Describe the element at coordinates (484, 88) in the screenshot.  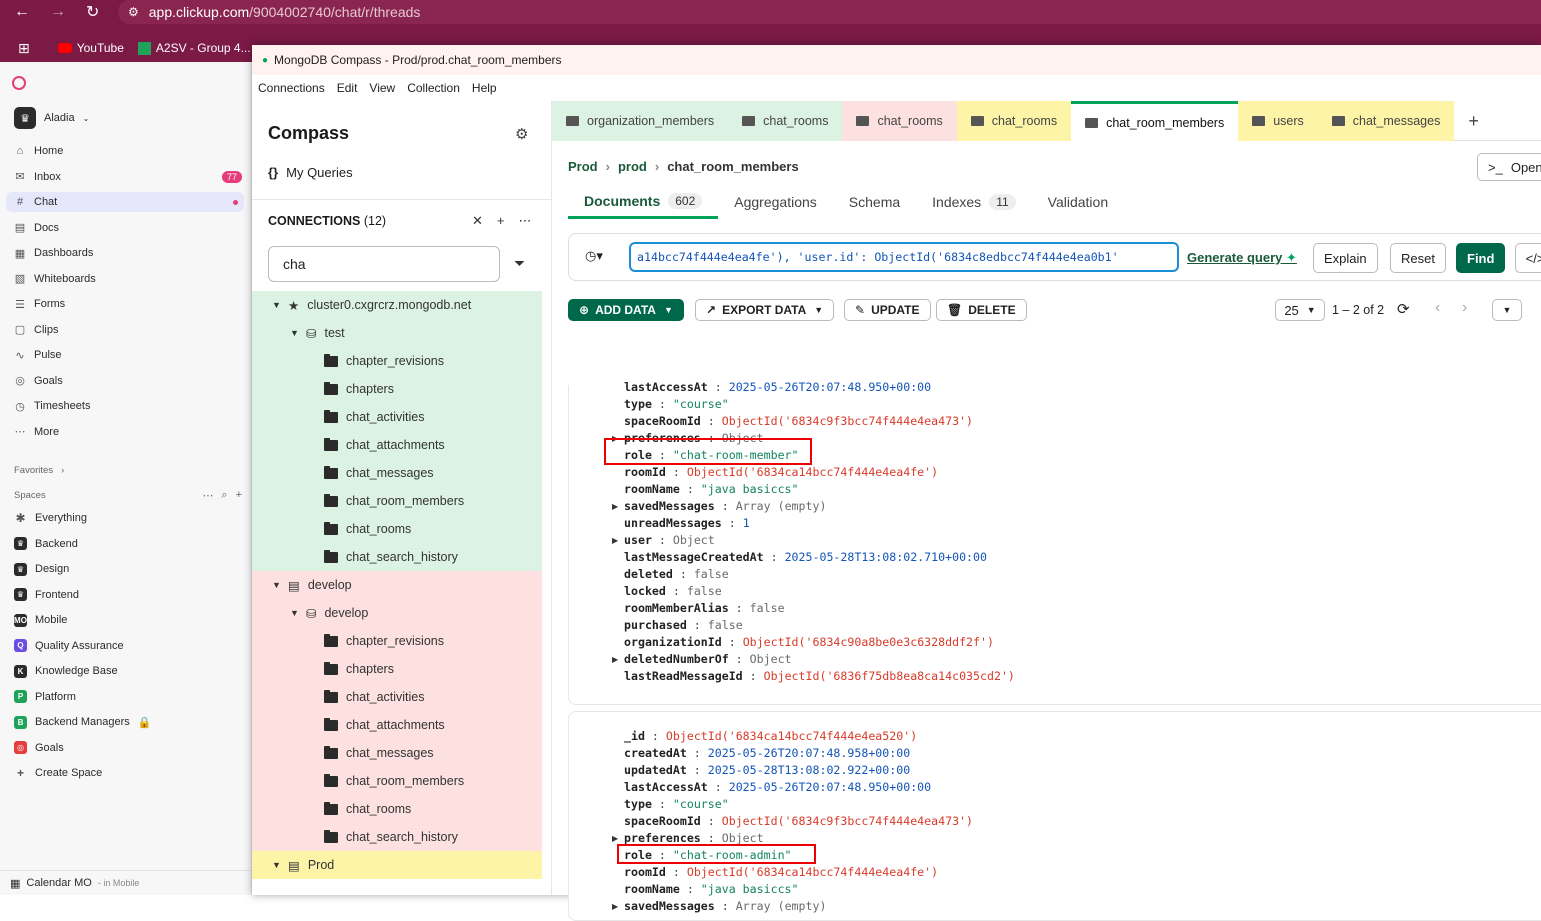
I see `menu-help: Help` at that location.